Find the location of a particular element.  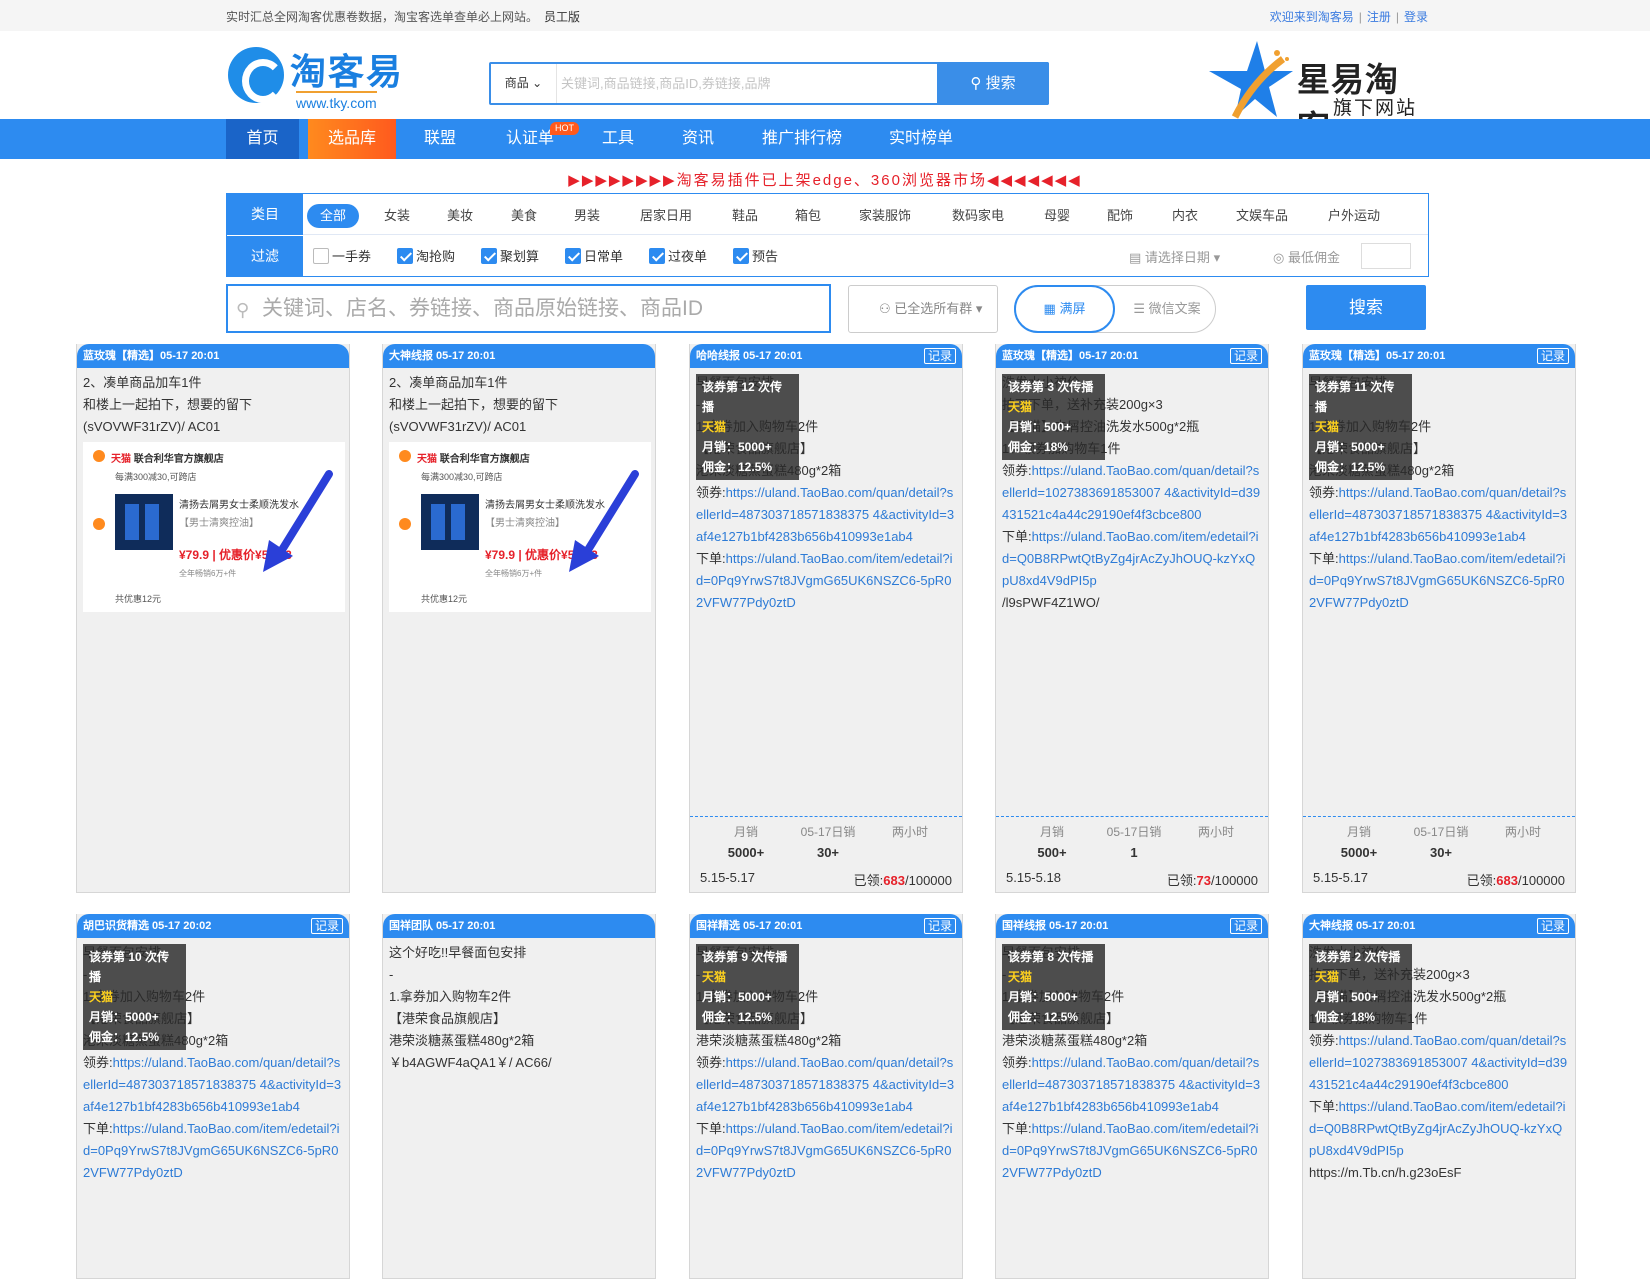

category-shoes: 鞋品 is located at coordinates (745, 216).